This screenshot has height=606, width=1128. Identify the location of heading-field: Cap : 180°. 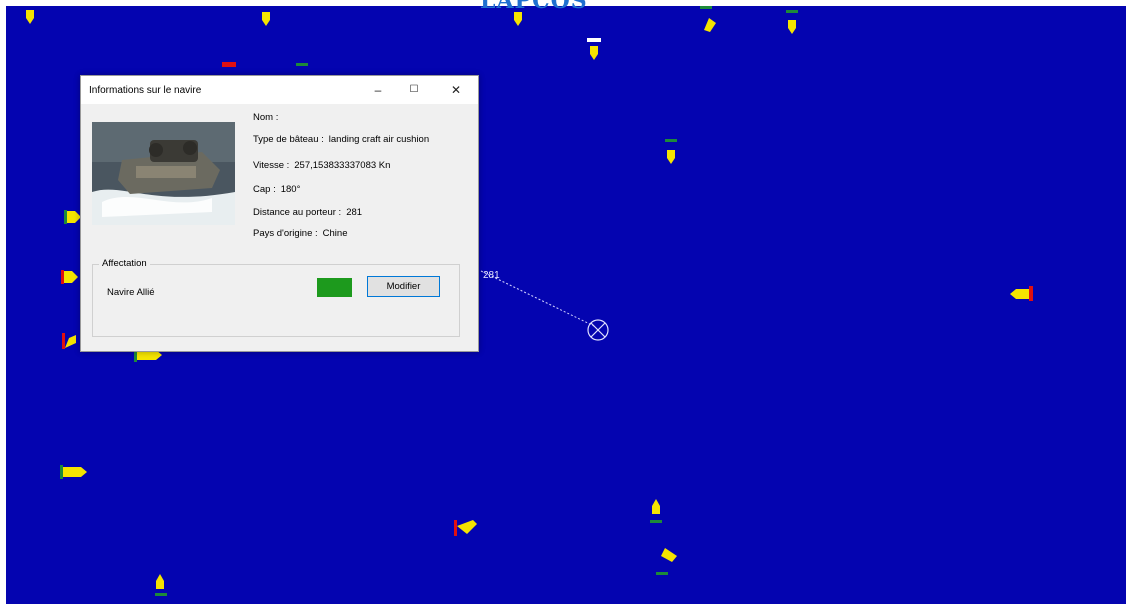
(276, 189).